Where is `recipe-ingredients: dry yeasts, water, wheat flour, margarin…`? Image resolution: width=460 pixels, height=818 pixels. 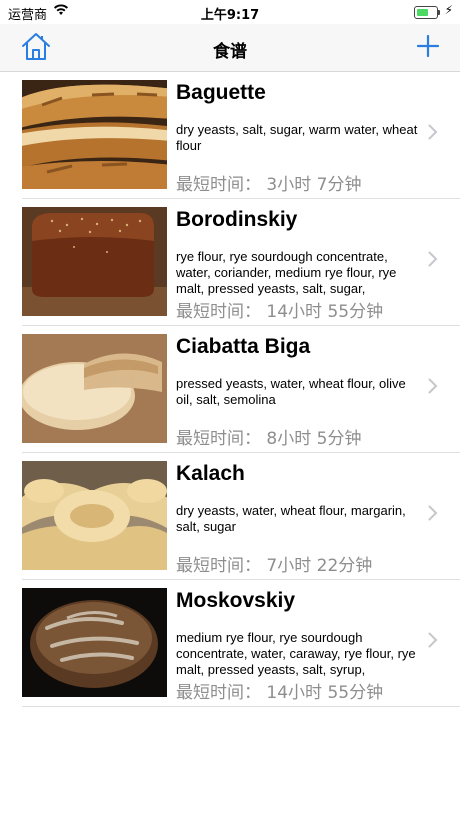 recipe-ingredients: dry yeasts, water, wheat flour, margarin… is located at coordinates (291, 518).